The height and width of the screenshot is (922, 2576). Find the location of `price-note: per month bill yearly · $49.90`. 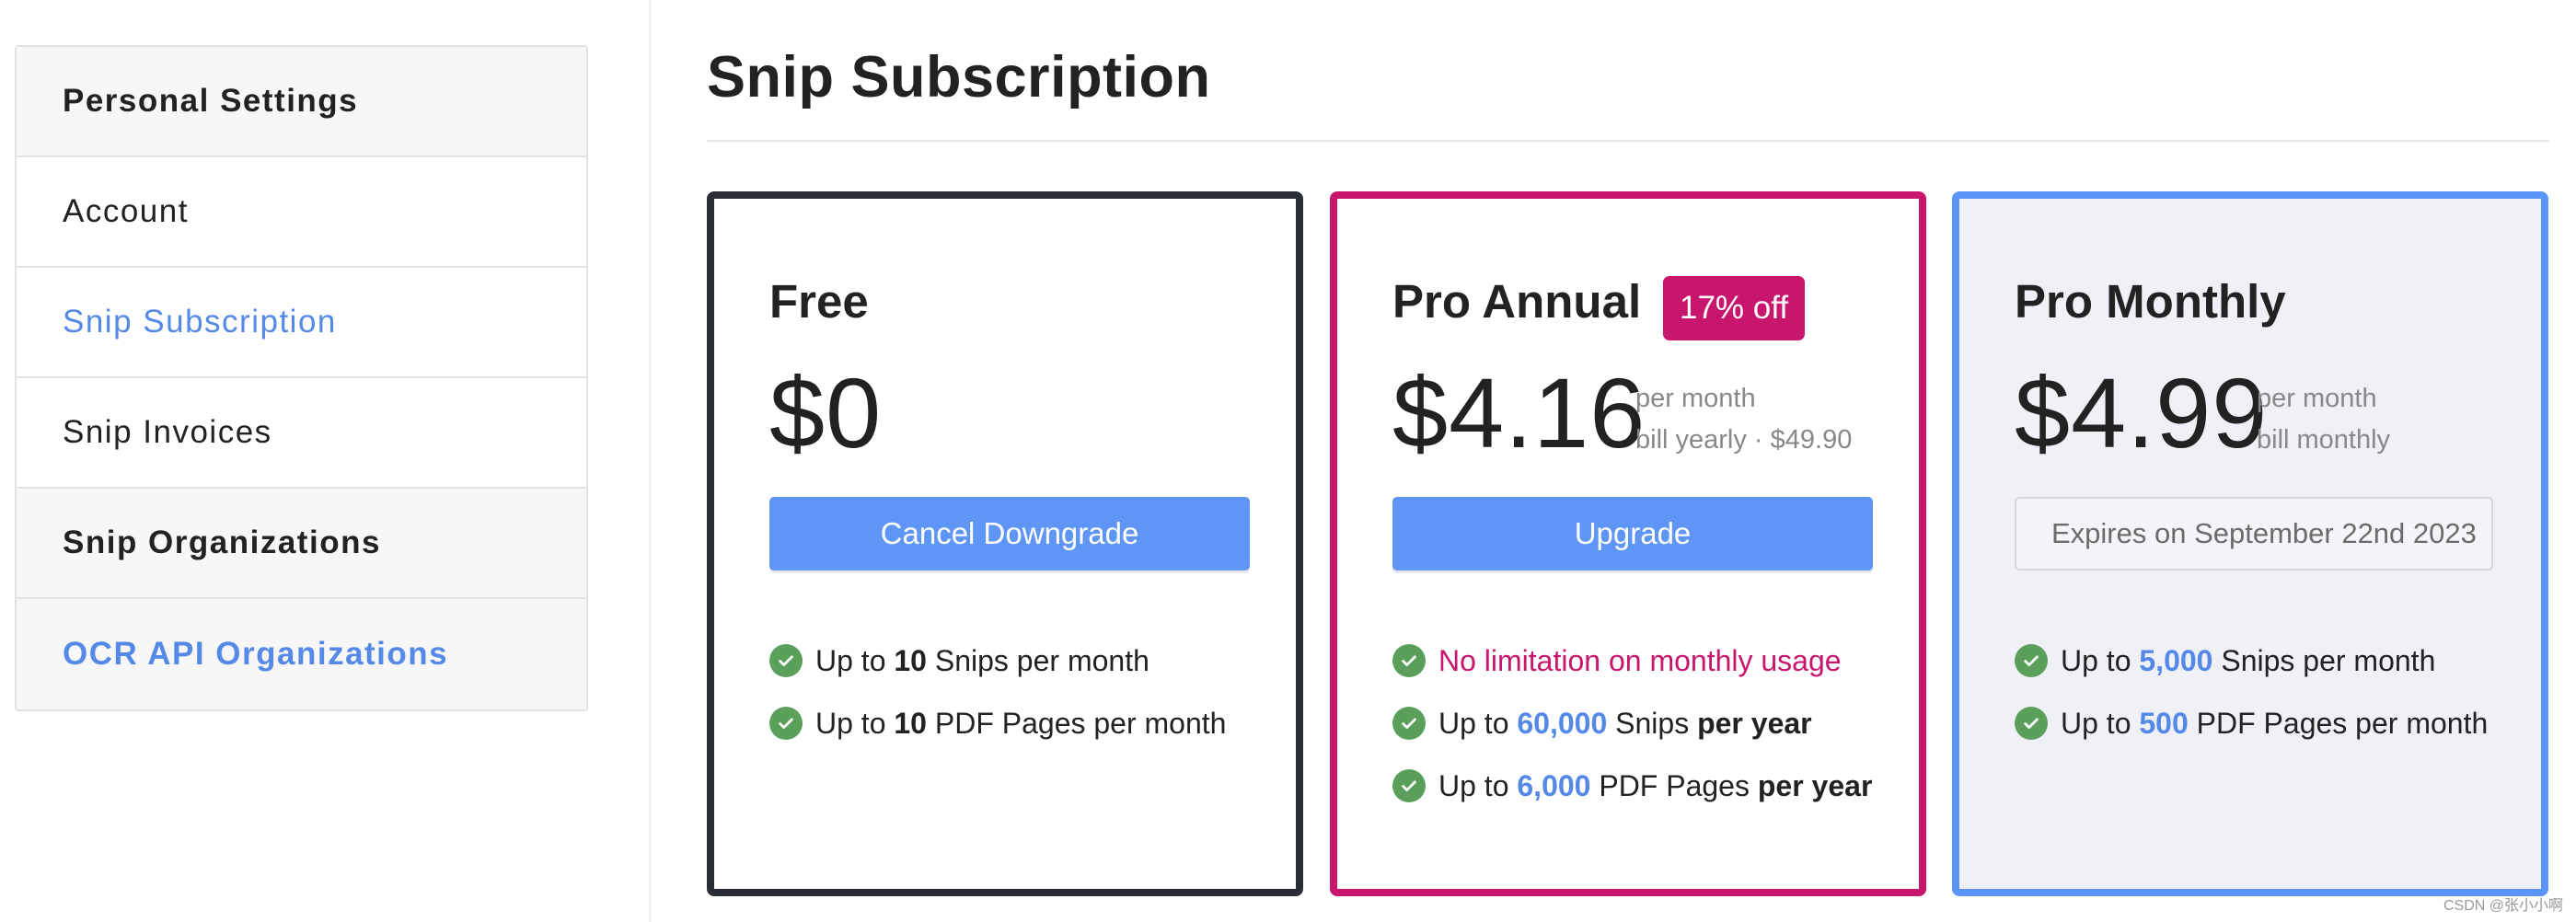

price-note: per month bill yearly · $49.90 is located at coordinates (1744, 419).